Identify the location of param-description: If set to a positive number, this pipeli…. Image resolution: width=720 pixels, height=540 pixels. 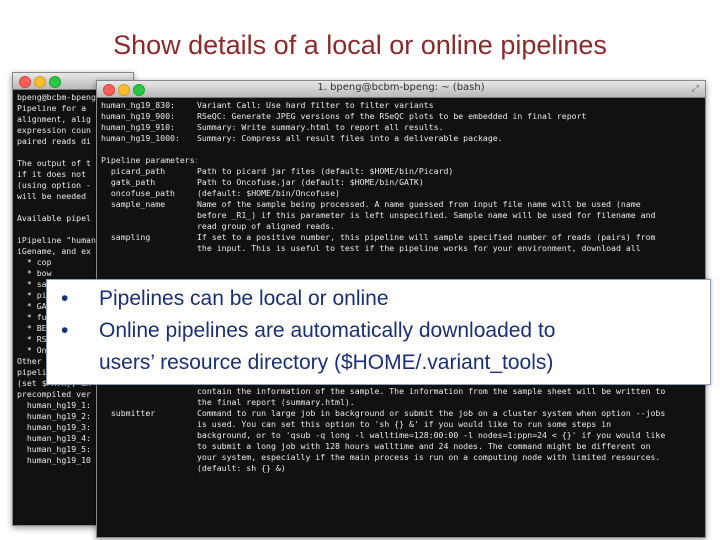
(426, 237).